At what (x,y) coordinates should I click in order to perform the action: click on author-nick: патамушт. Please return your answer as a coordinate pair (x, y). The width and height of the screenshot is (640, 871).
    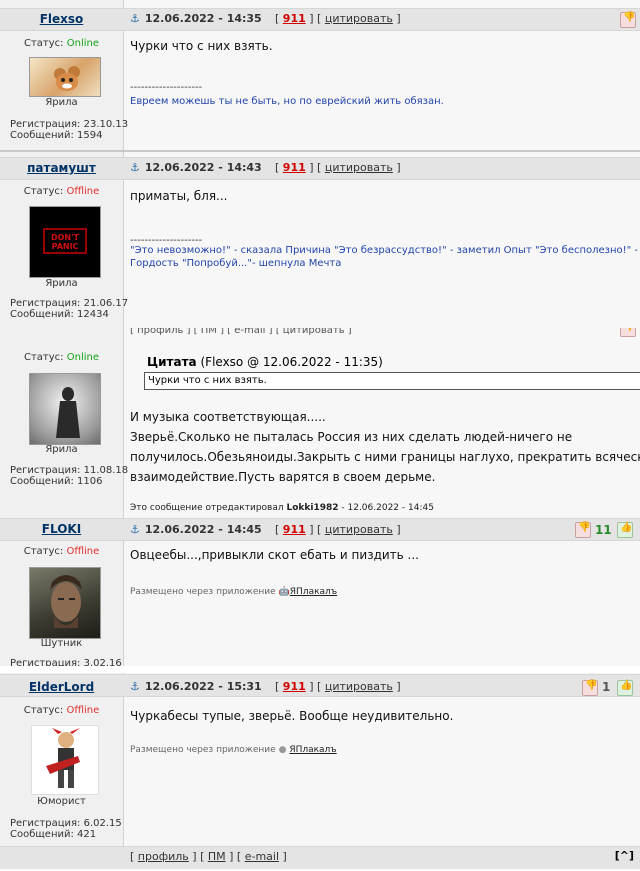
    Looking at the image, I should click on (61, 168).